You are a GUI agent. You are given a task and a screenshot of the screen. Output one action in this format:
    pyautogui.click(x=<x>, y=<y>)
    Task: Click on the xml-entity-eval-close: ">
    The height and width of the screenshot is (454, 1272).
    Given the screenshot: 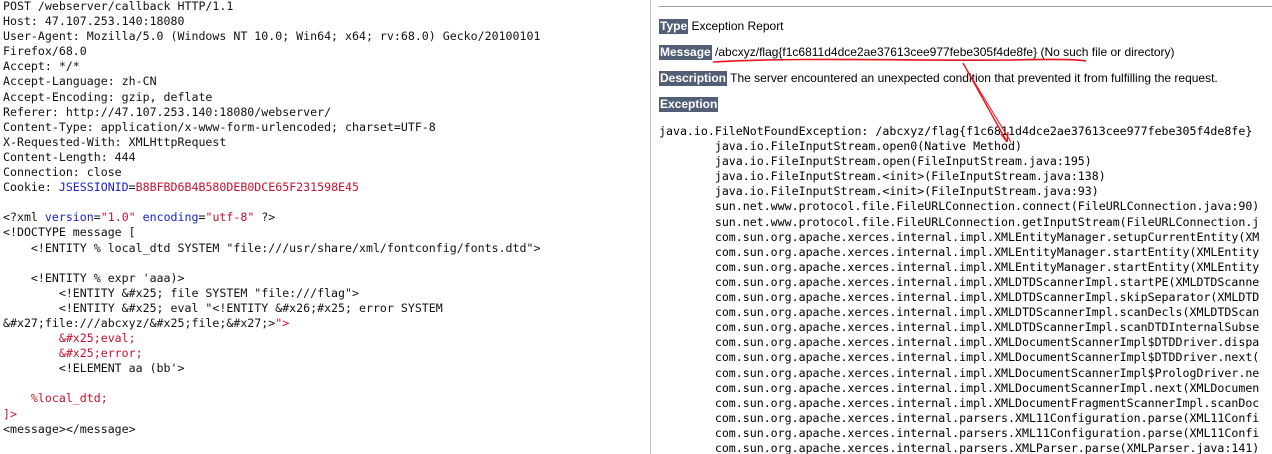 What is the action you would take?
    pyautogui.click(x=282, y=322)
    